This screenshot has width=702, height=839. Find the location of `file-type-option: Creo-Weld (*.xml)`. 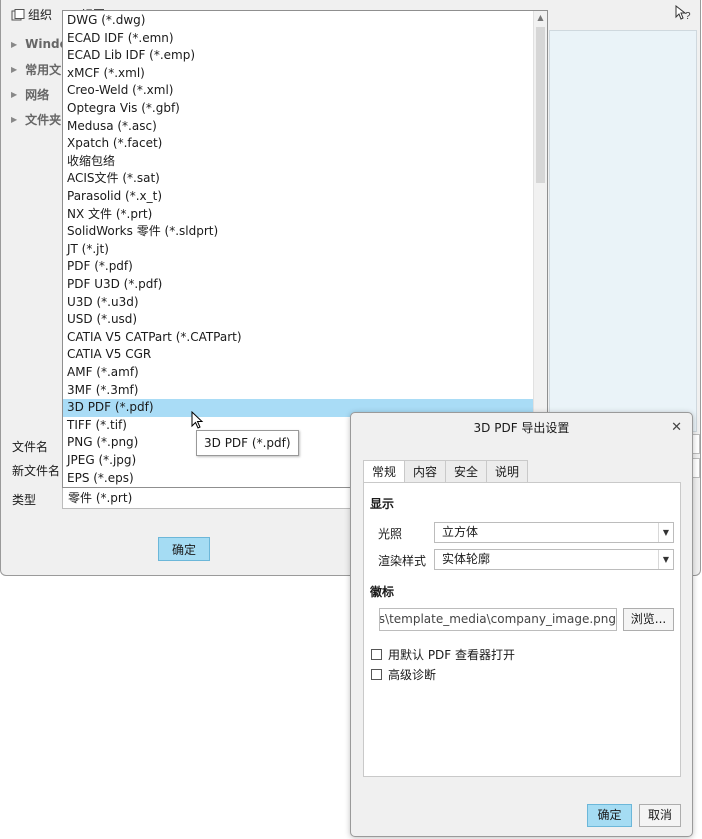

file-type-option: Creo-Weld (*.xml) is located at coordinates (299, 91).